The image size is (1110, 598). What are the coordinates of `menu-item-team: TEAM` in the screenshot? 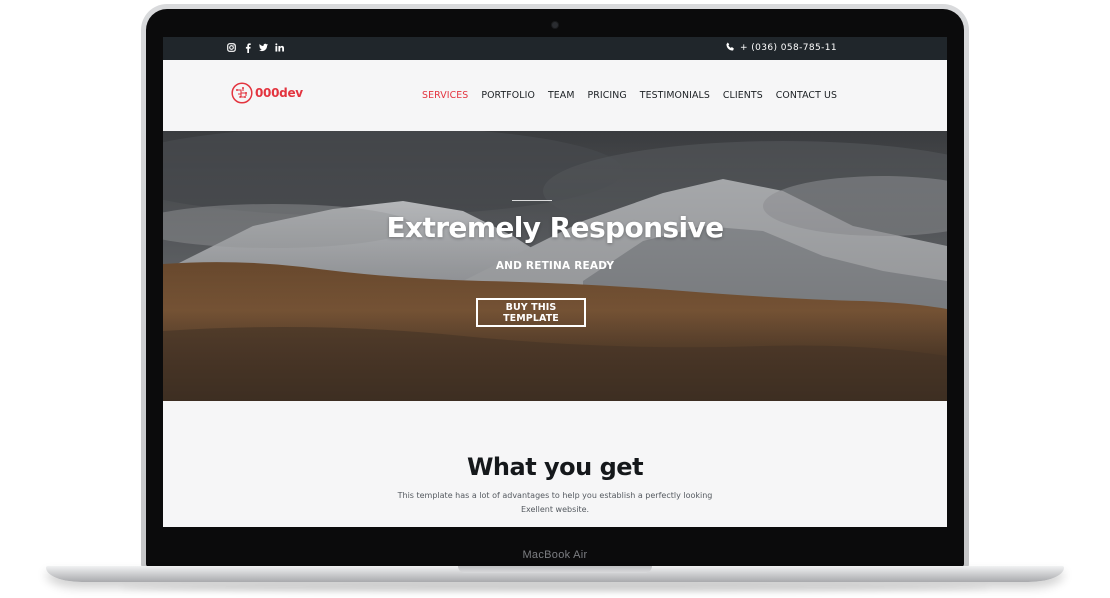 It's located at (561, 95).